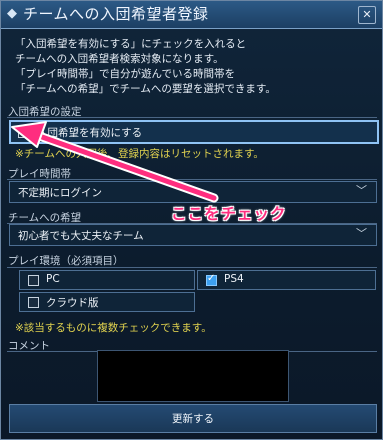  I want to click on enable-entry-checkbox, so click(23, 132).